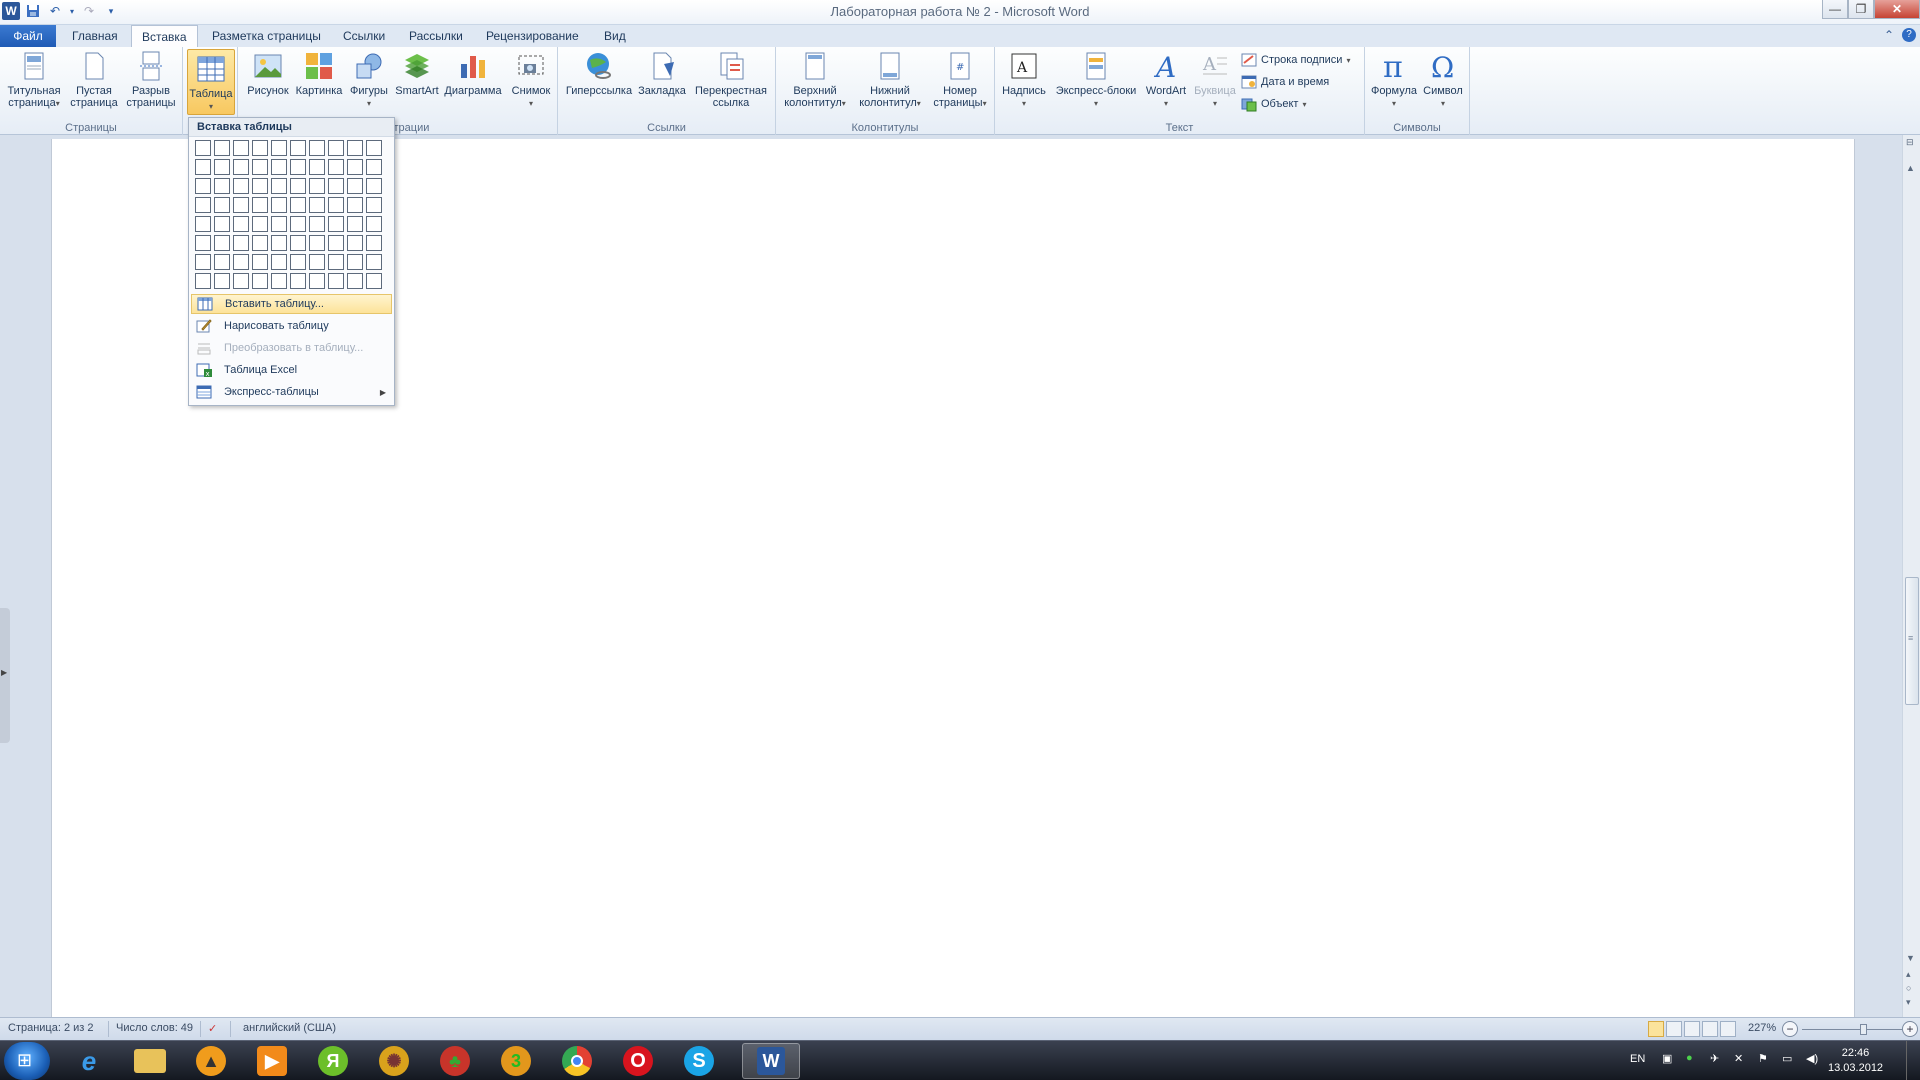  What do you see at coordinates (1855, 1061) in the screenshot?
I see `taskbar-clock: 22:46 13.03.2012` at bounding box center [1855, 1061].